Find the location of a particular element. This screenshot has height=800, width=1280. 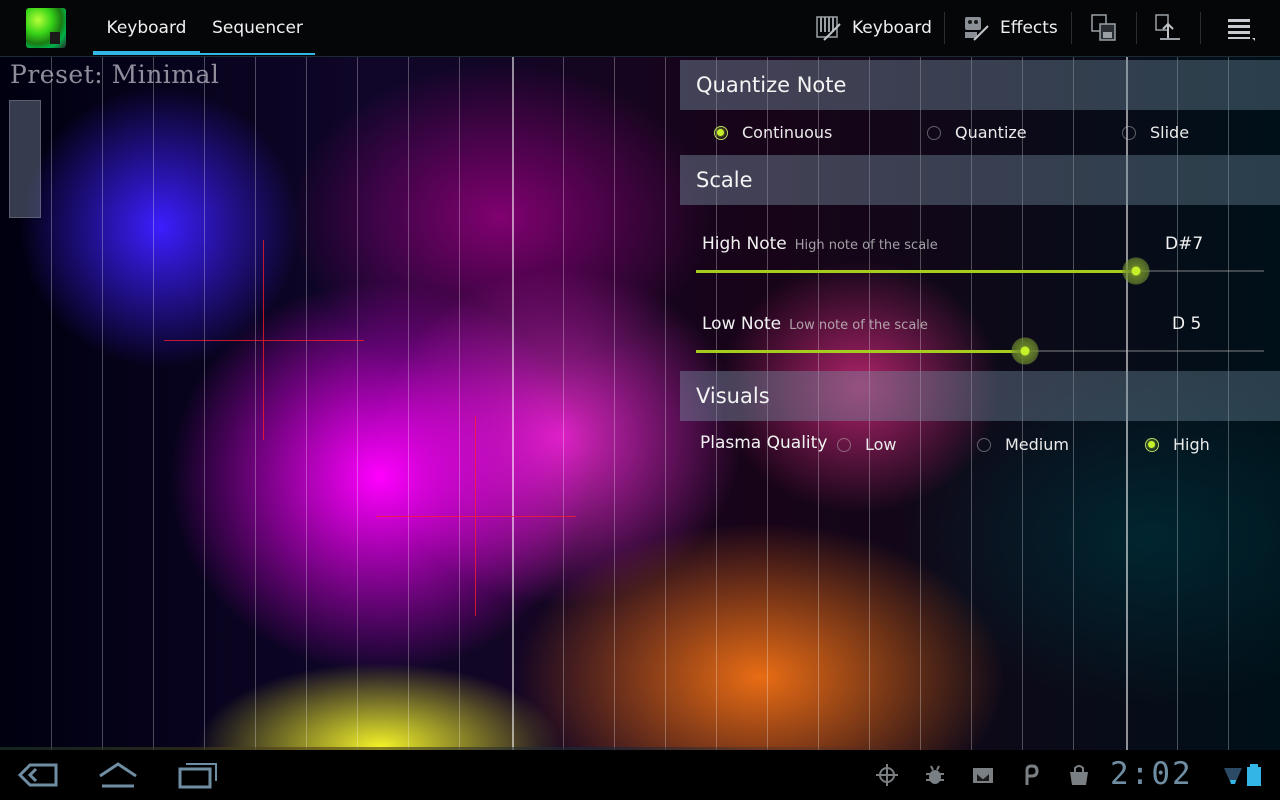

low-note-value: D 5 is located at coordinates (1187, 324).